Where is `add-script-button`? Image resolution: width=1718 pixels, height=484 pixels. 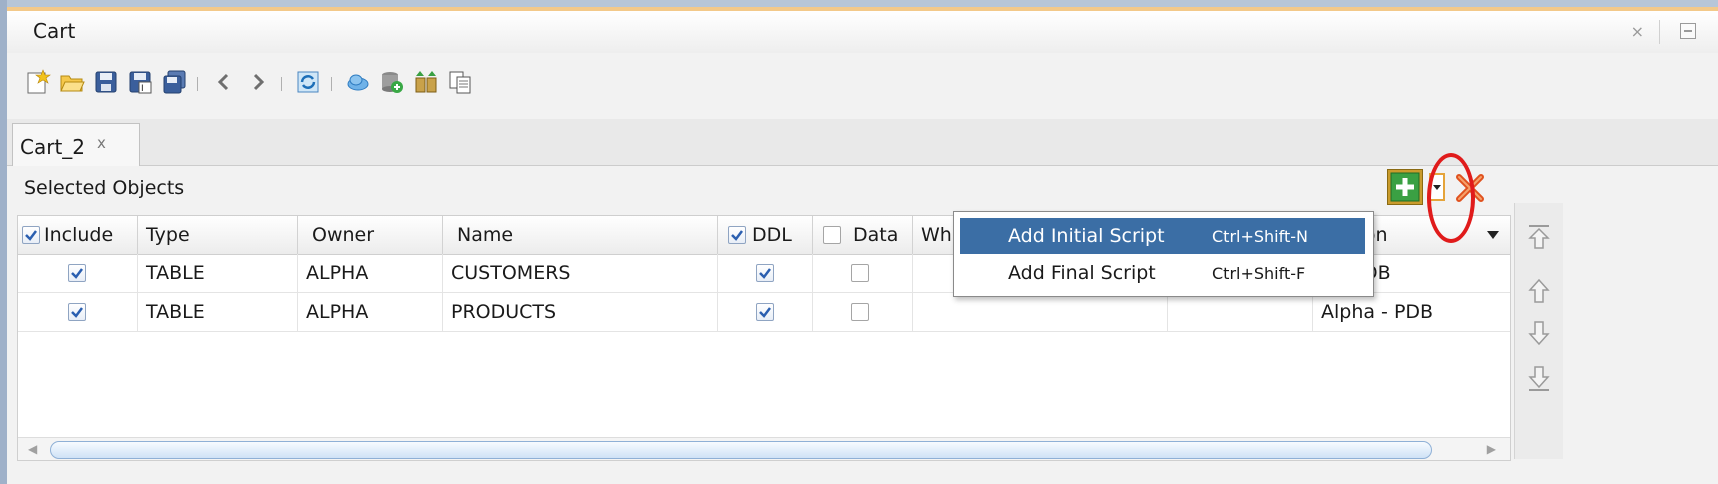 add-script-button is located at coordinates (1405, 187).